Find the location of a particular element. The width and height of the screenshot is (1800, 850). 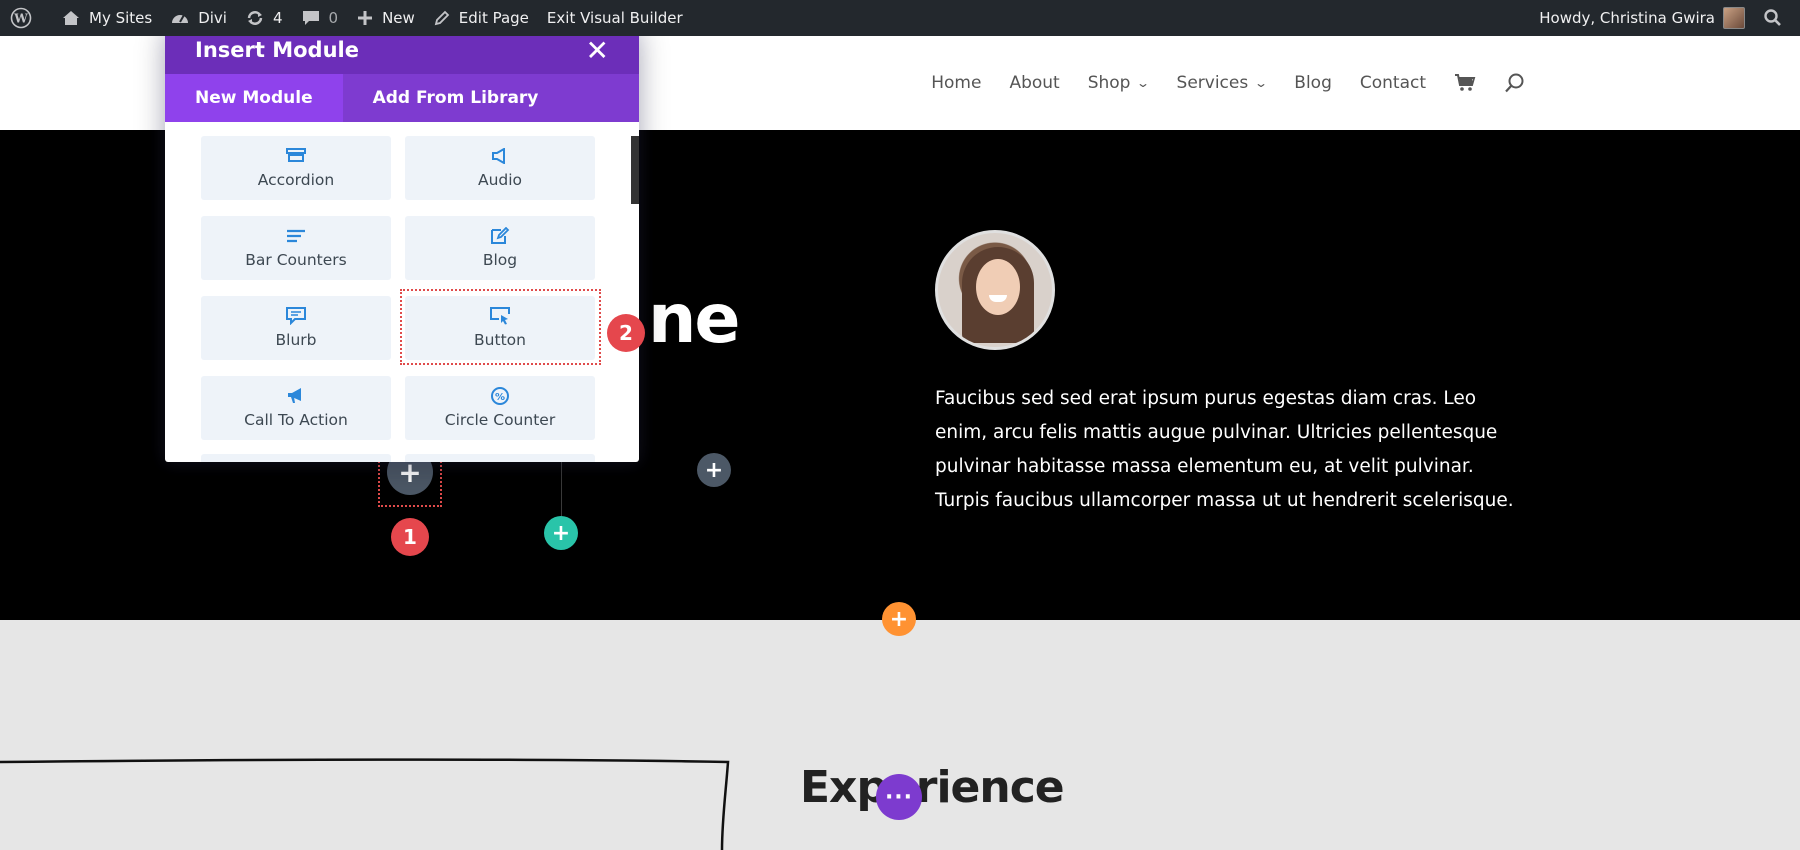

updates-menu: 4 is located at coordinates (264, 18).